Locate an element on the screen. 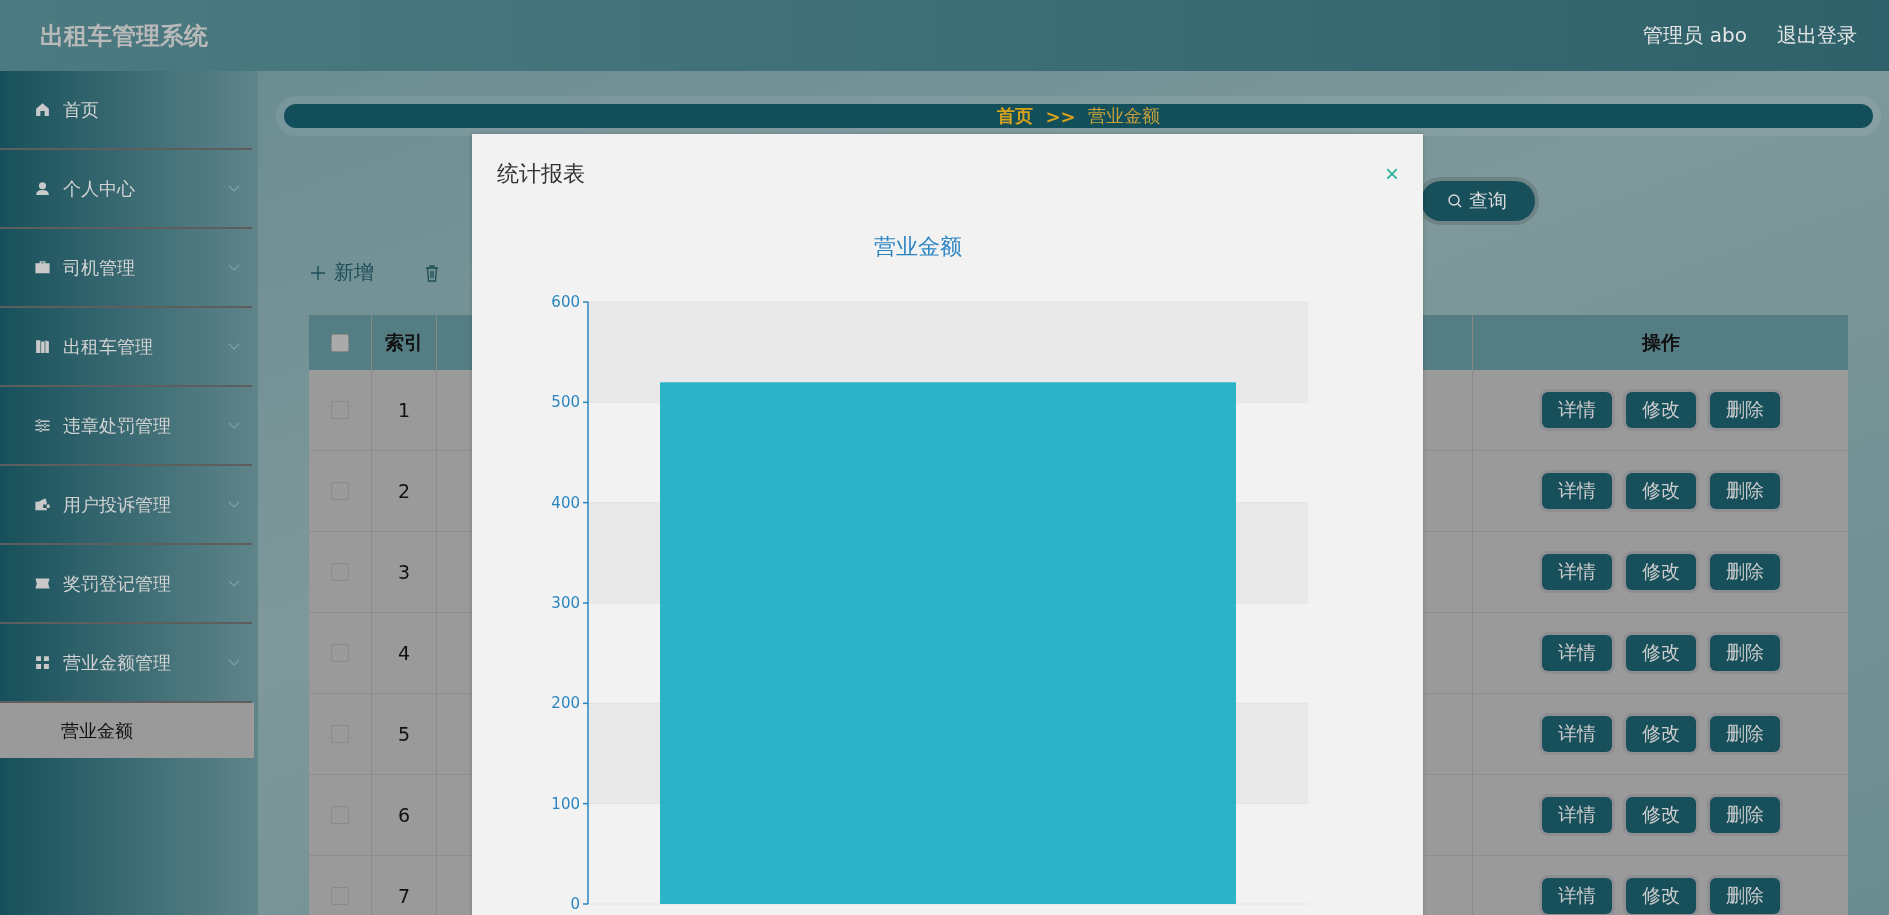 This screenshot has width=1889, height=915. select-all-checkbox is located at coordinates (340, 342).